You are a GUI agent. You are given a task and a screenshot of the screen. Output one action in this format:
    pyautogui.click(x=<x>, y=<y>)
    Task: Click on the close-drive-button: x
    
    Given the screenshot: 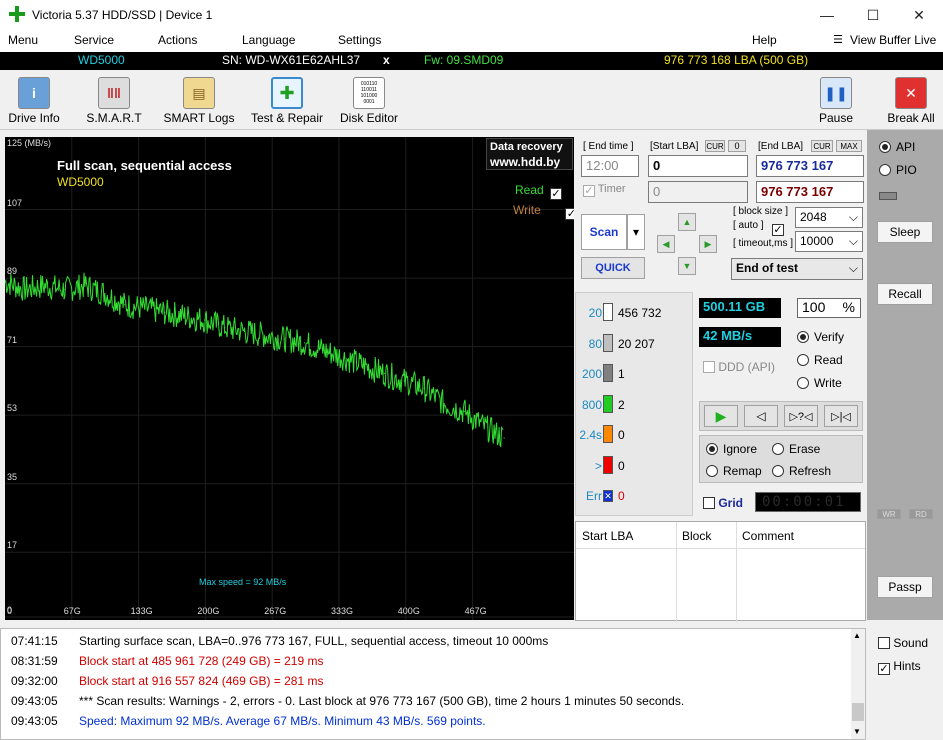 What is the action you would take?
    pyautogui.click(x=386, y=60)
    